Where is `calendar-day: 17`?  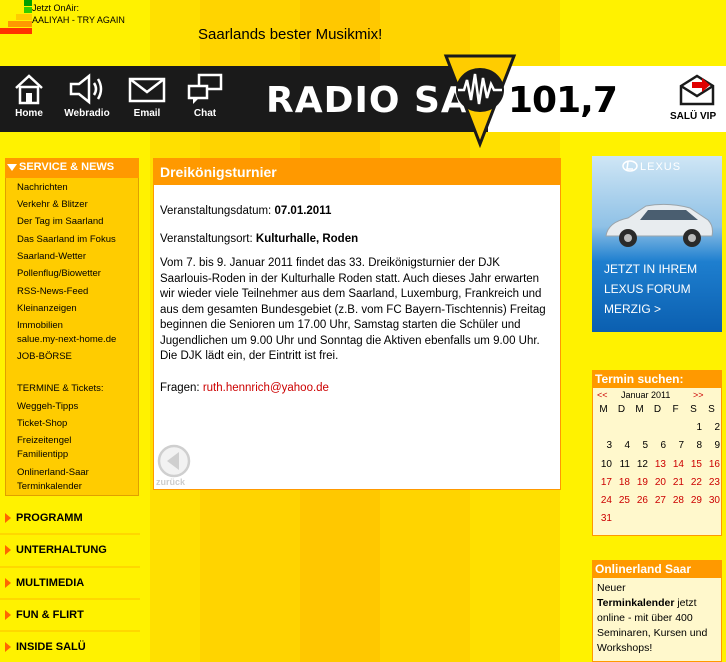 calendar-day: 17 is located at coordinates (603, 485).